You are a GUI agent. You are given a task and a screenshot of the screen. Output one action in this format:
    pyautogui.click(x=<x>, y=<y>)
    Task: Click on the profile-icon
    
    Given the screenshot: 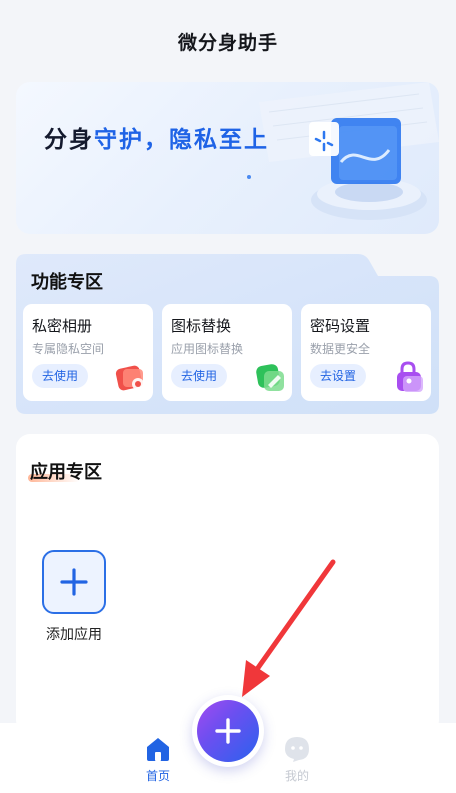 What is the action you would take?
    pyautogui.click(x=297, y=749)
    